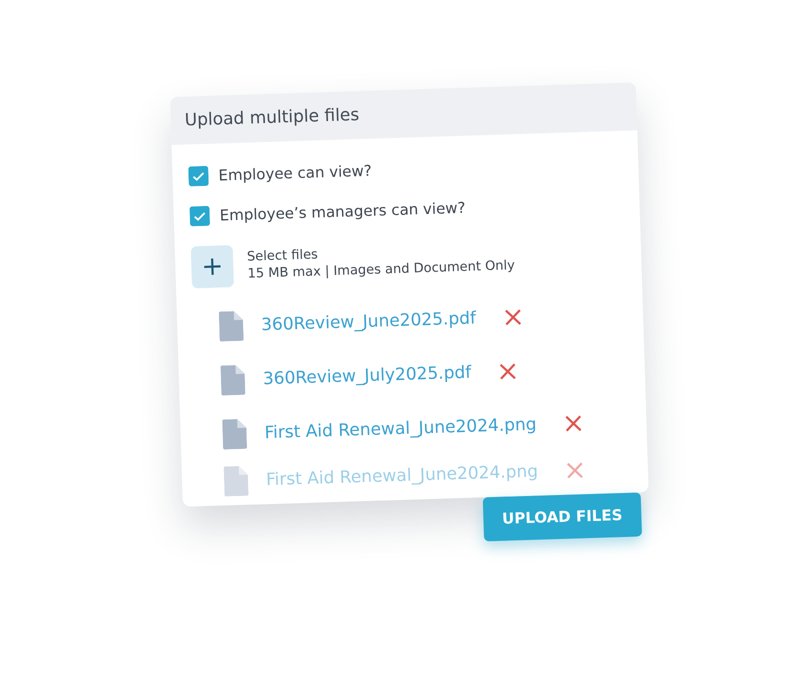 This screenshot has height=675, width=809. What do you see at coordinates (562, 517) in the screenshot?
I see `upload-button: UPLOAD FILES` at bounding box center [562, 517].